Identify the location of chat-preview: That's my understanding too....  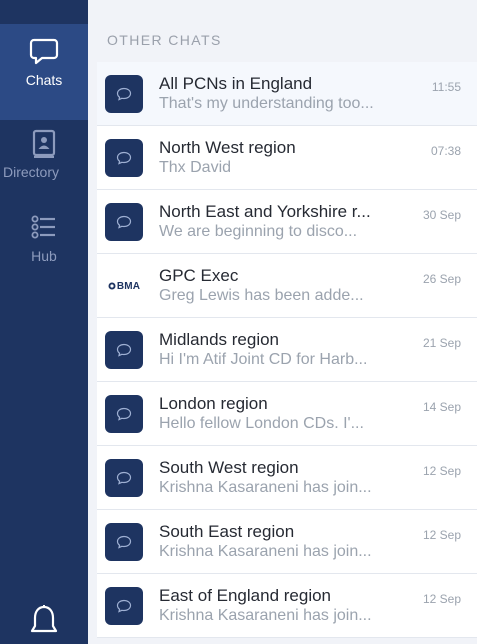
(266, 103).